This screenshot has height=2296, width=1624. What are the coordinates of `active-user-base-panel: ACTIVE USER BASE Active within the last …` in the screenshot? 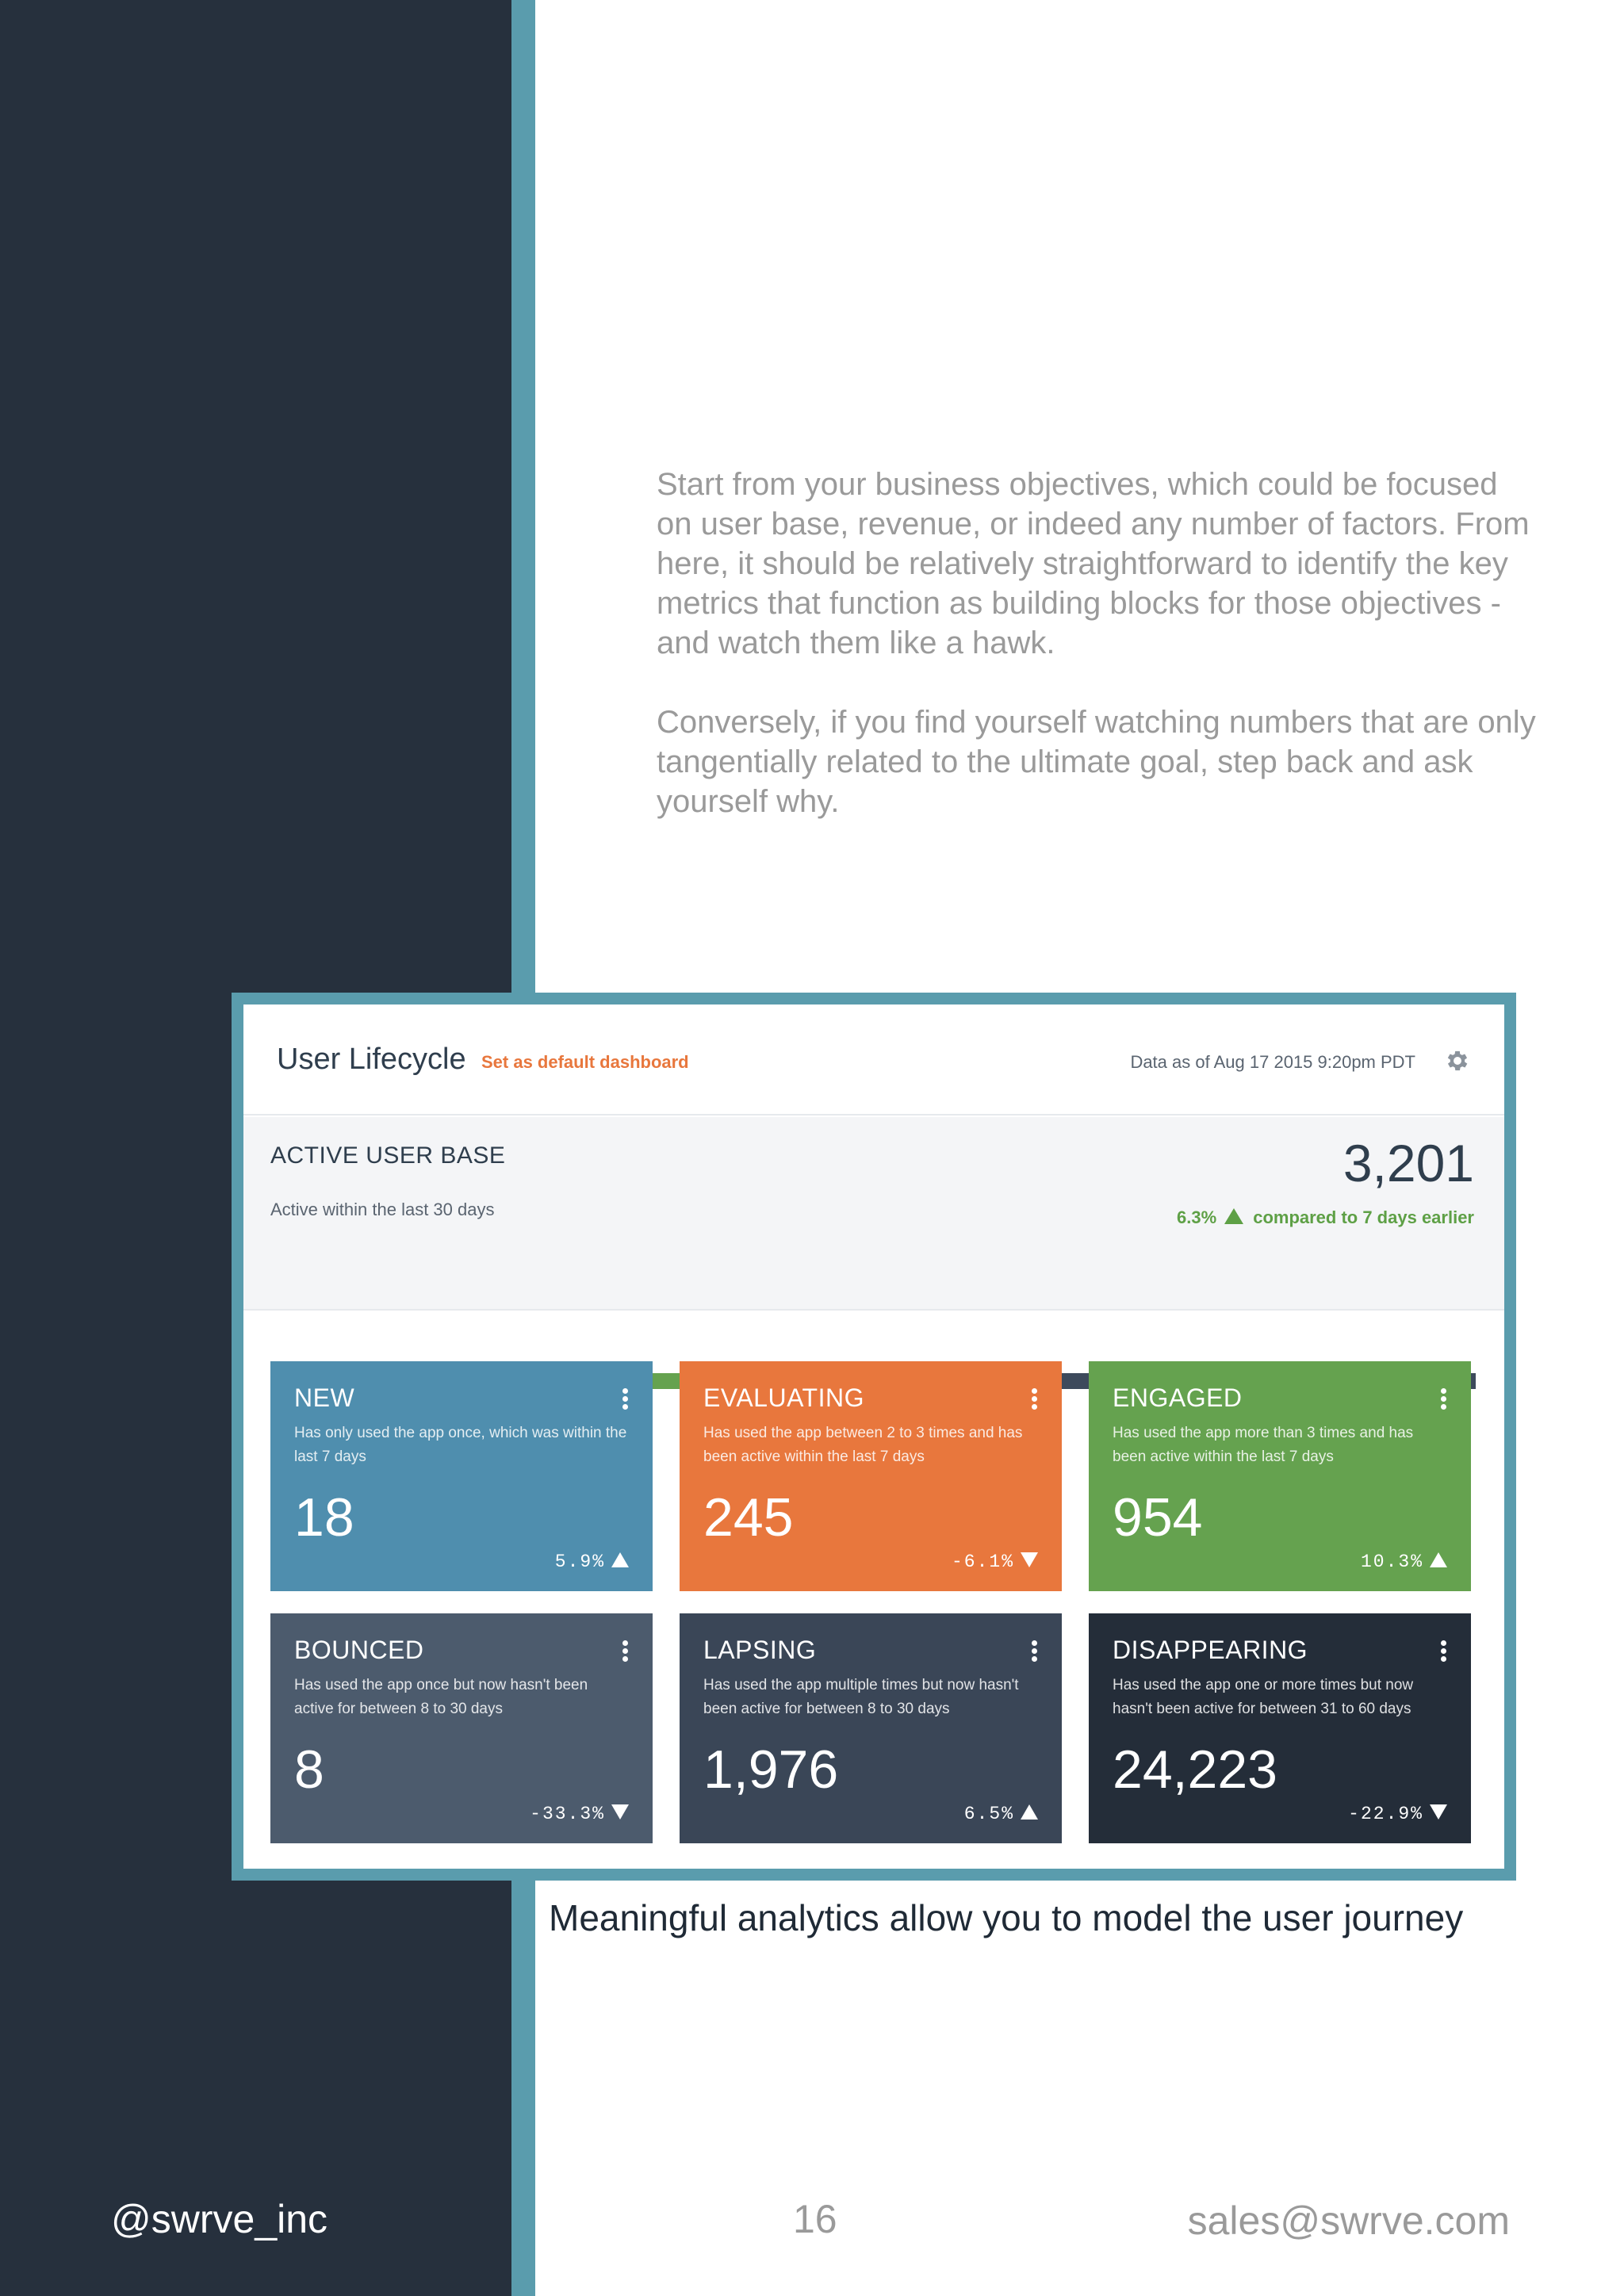 It's located at (873, 1253).